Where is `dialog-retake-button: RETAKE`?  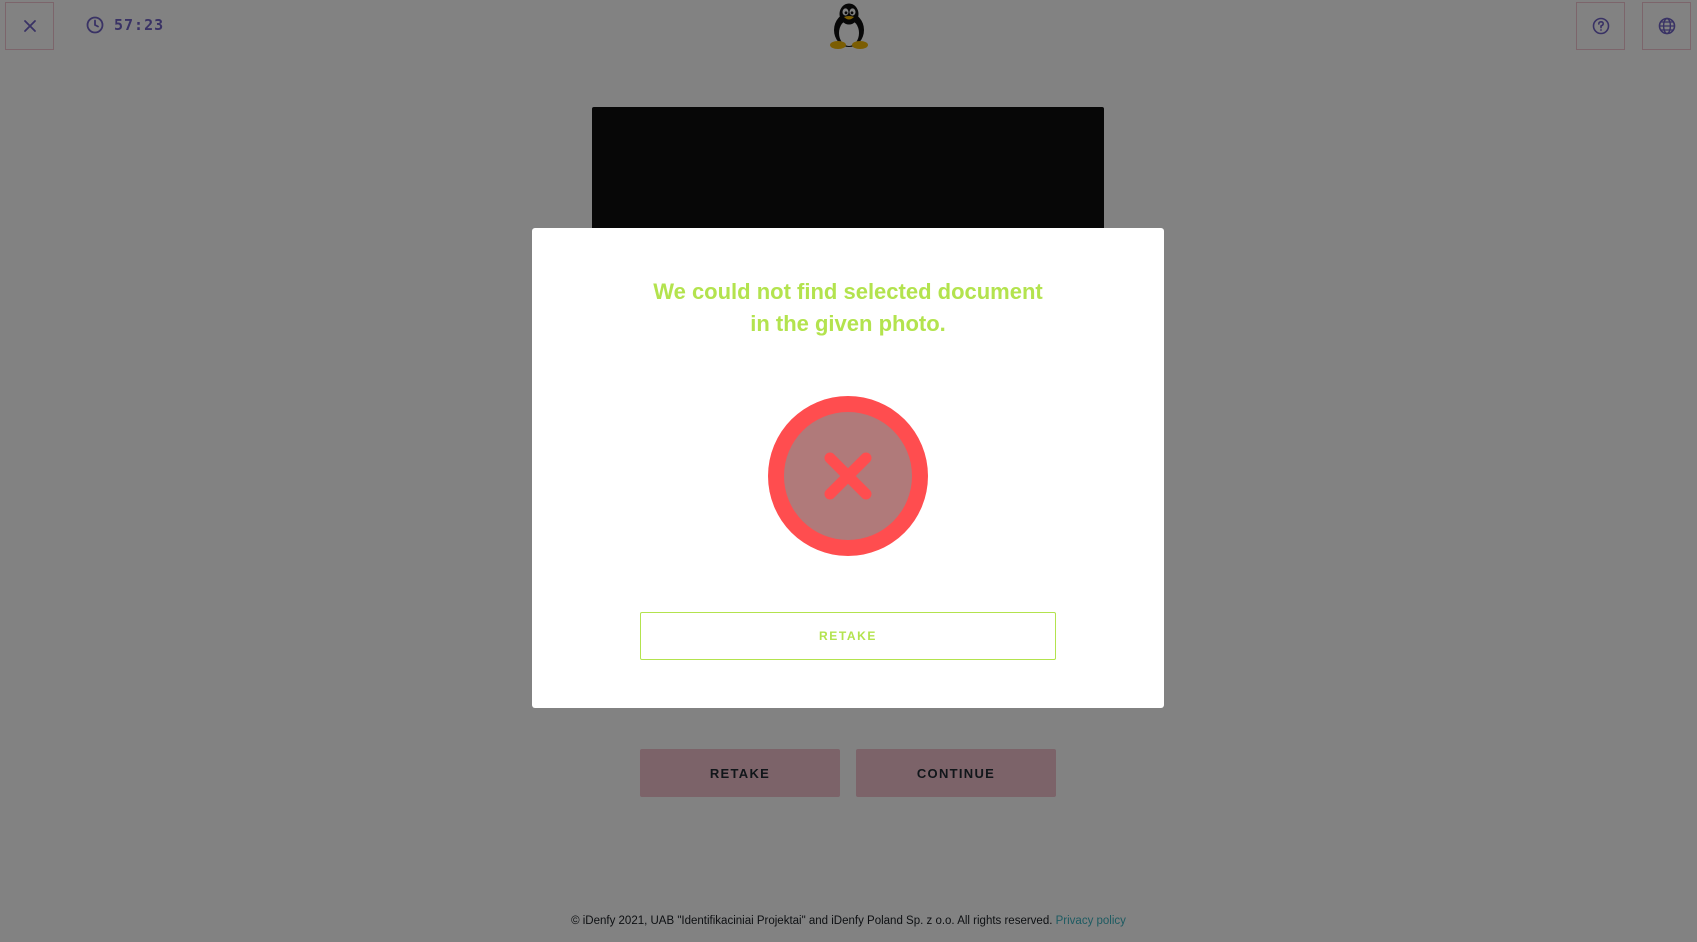 dialog-retake-button: RETAKE is located at coordinates (848, 636).